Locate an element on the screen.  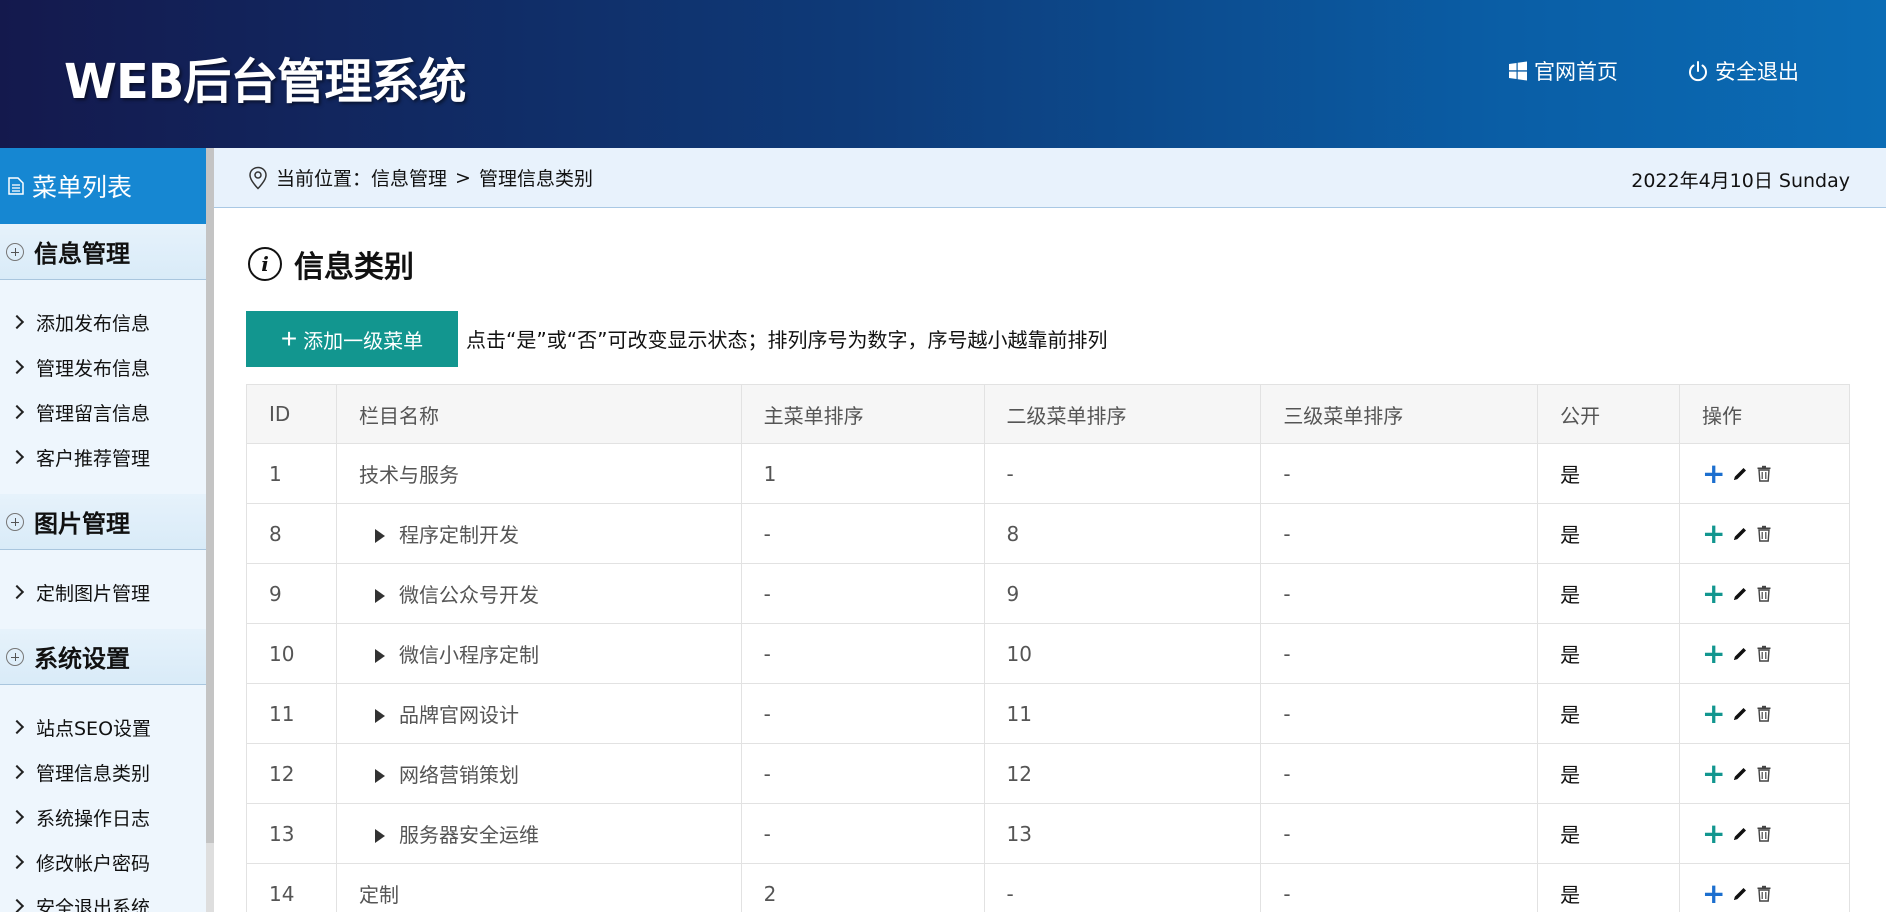
location-pin-icon is located at coordinates (258, 178).